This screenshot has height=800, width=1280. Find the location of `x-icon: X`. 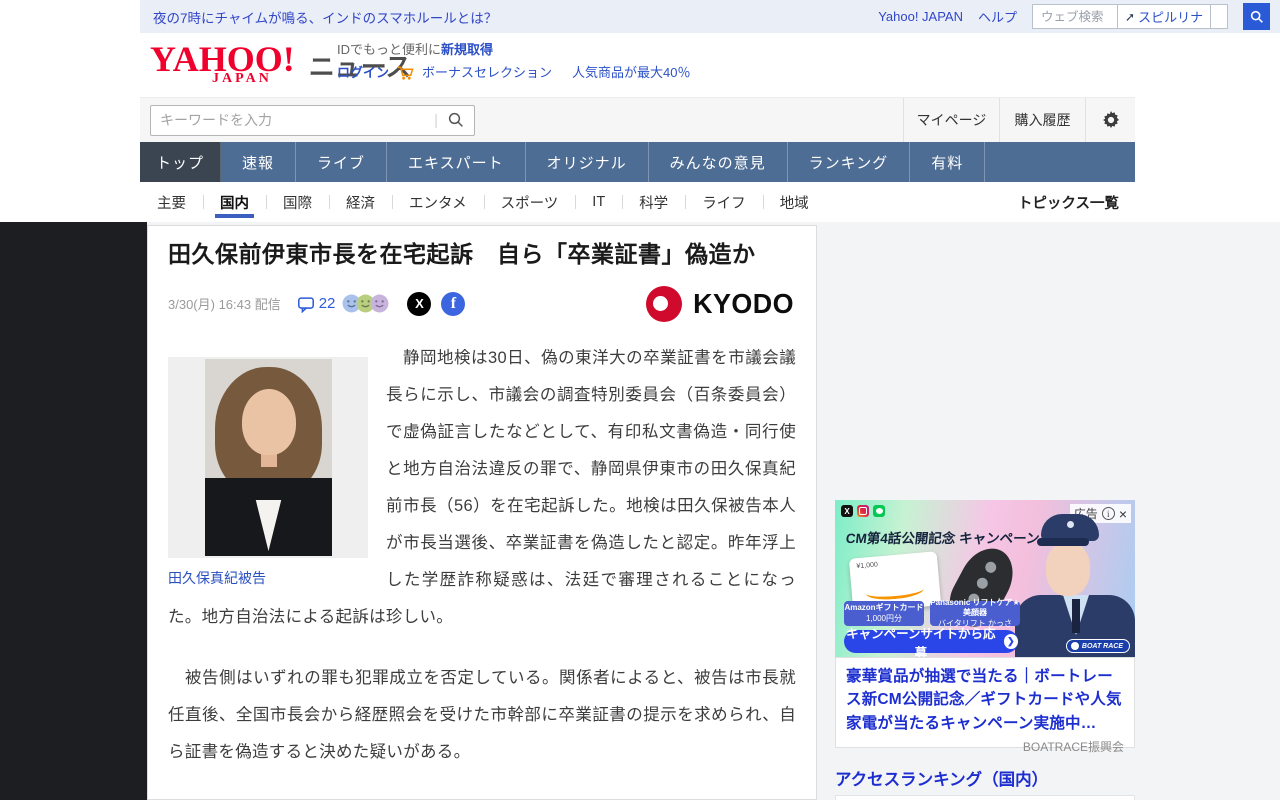

x-icon: X is located at coordinates (847, 511).